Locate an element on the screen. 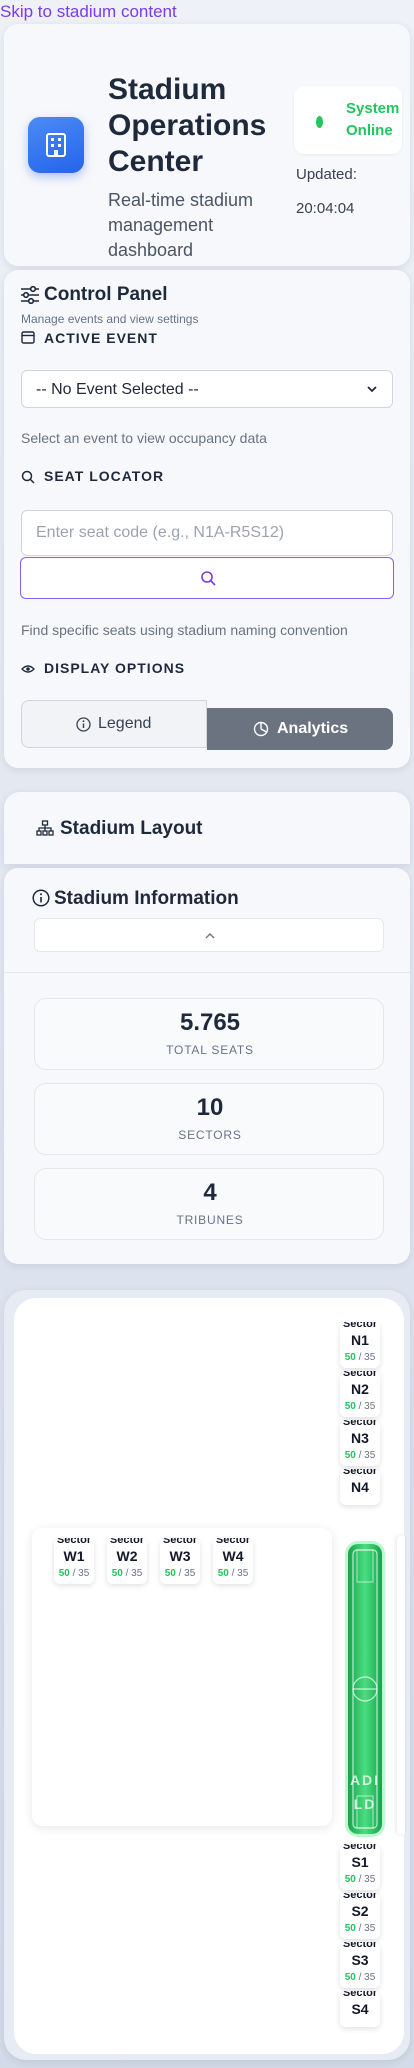  status-text: System Online is located at coordinates (373, 119).